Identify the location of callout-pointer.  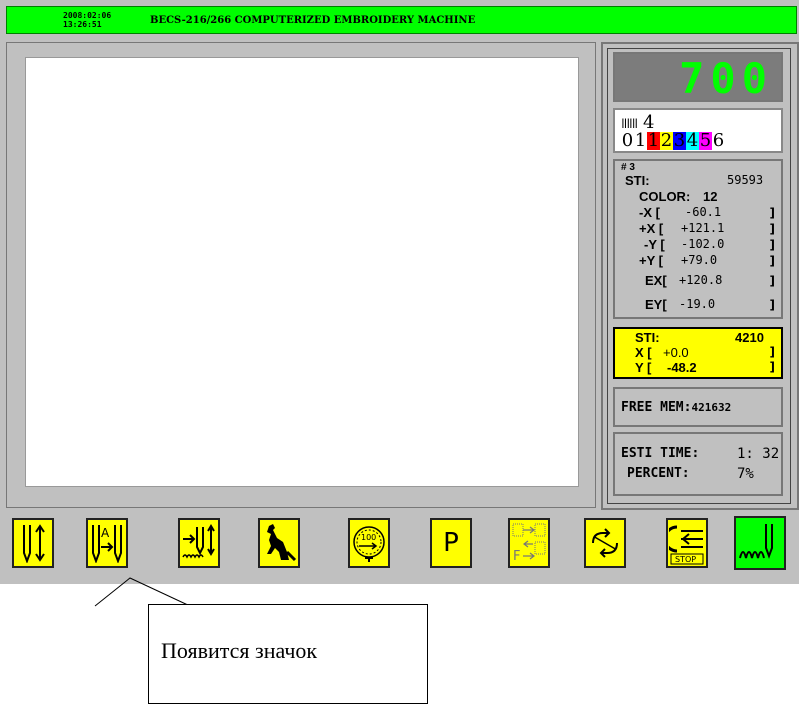
(142, 592).